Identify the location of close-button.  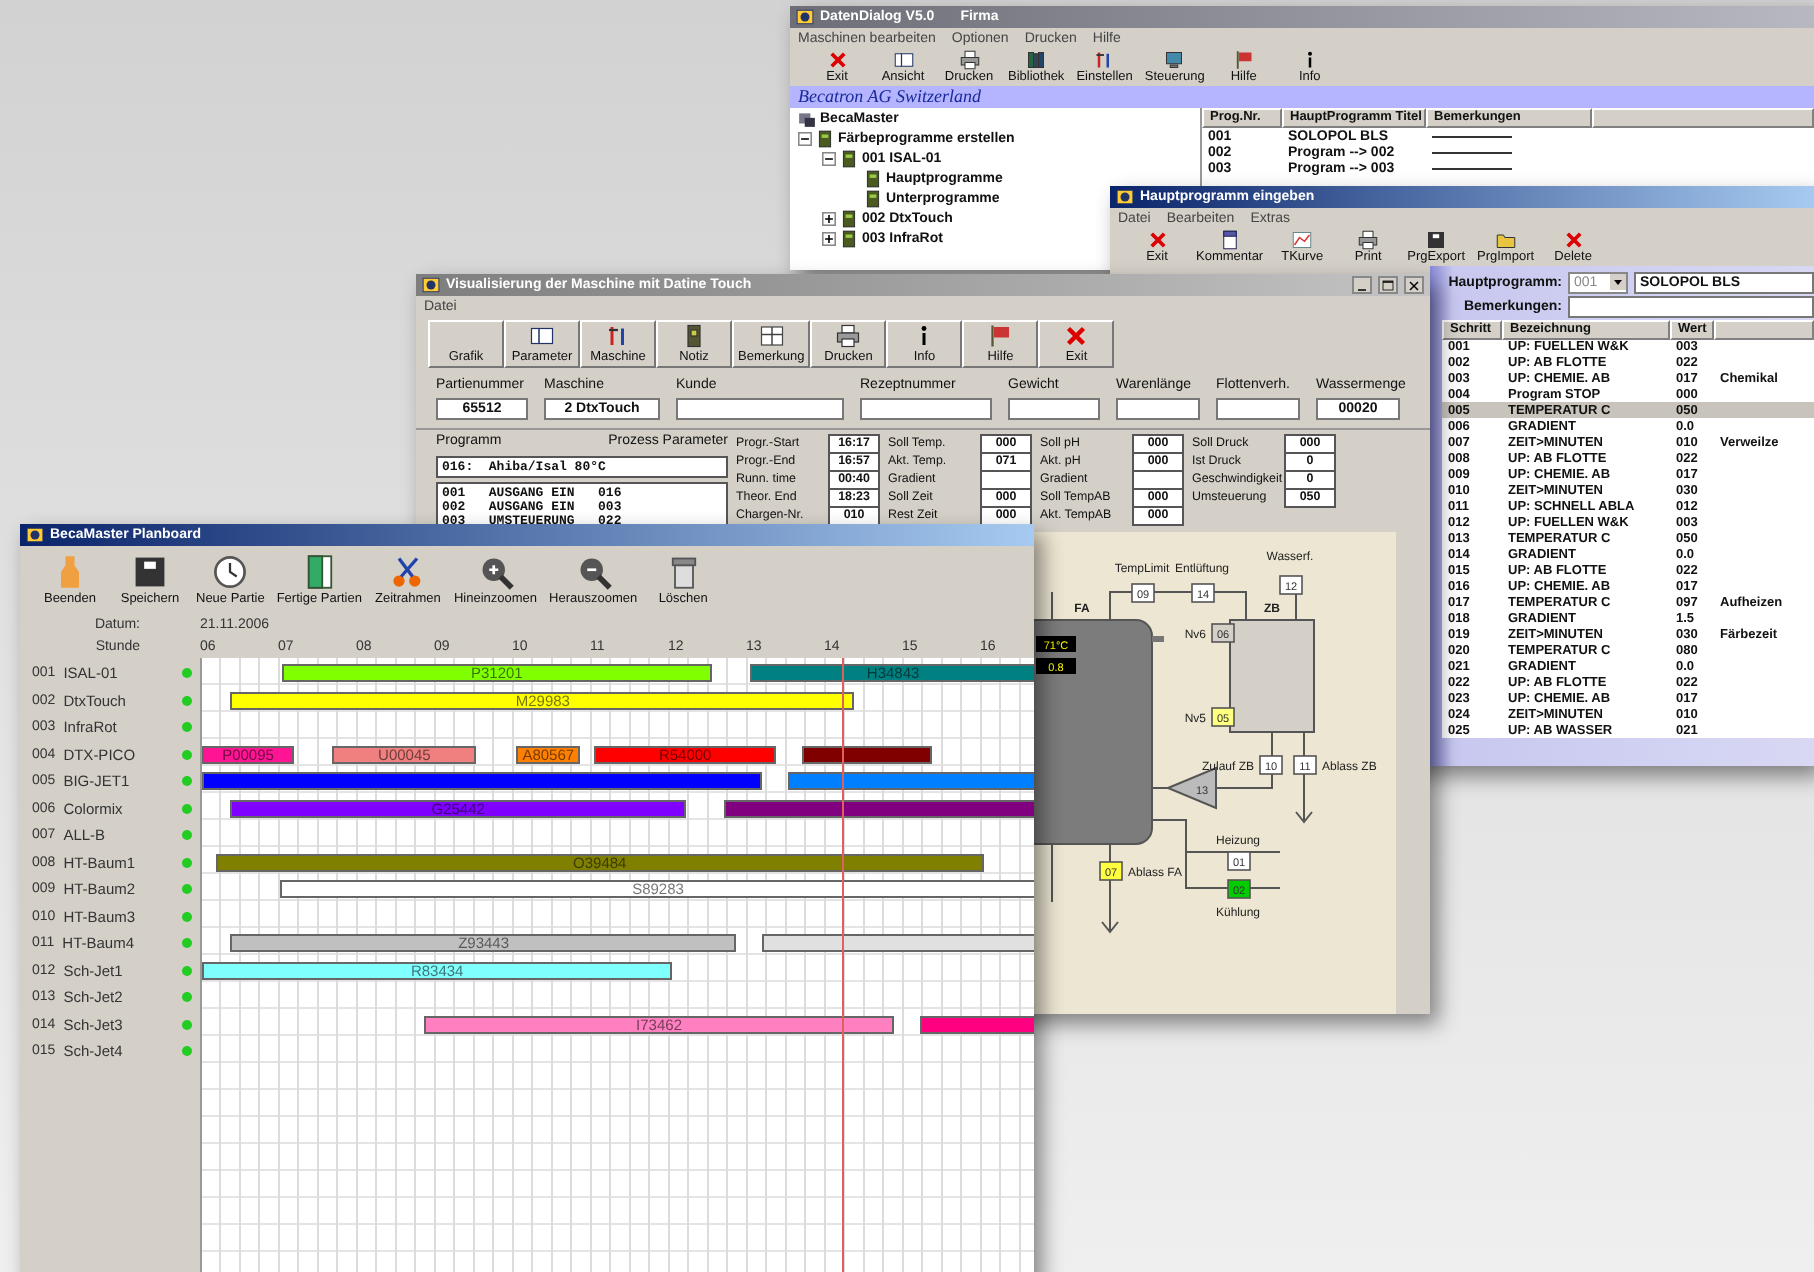
(1414, 285).